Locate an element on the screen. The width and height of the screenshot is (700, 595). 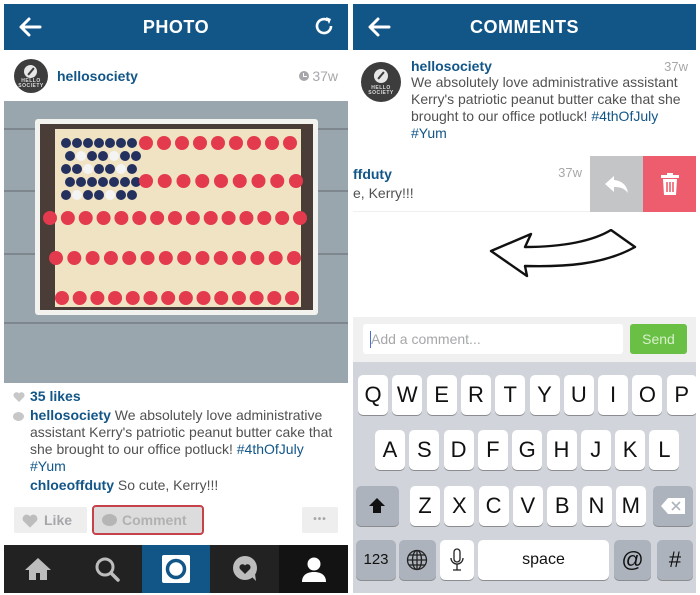
key-k: K is located at coordinates (630, 450).